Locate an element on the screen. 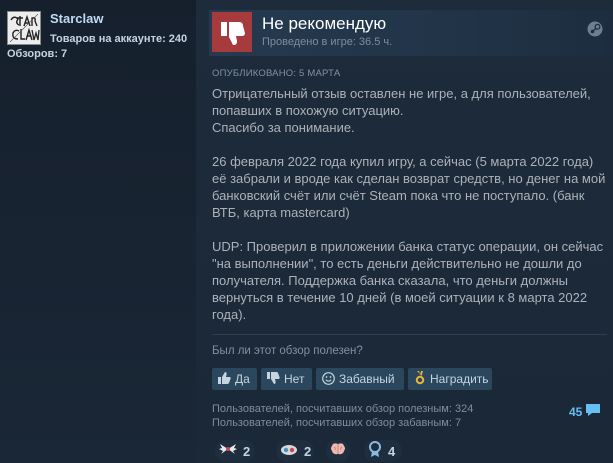 The image size is (613, 463). medal-award-icon is located at coordinates (375, 451).